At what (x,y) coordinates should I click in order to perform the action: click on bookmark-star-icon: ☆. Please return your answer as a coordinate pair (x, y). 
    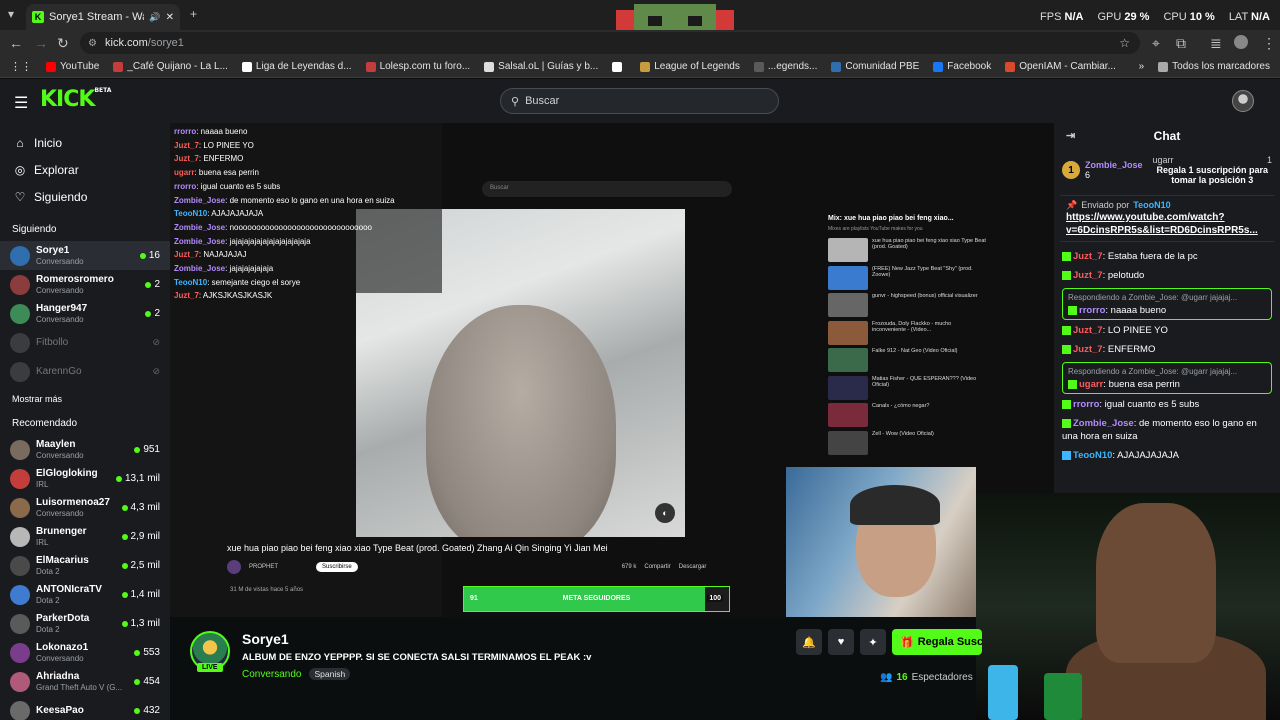
    Looking at the image, I should click on (1124, 43).